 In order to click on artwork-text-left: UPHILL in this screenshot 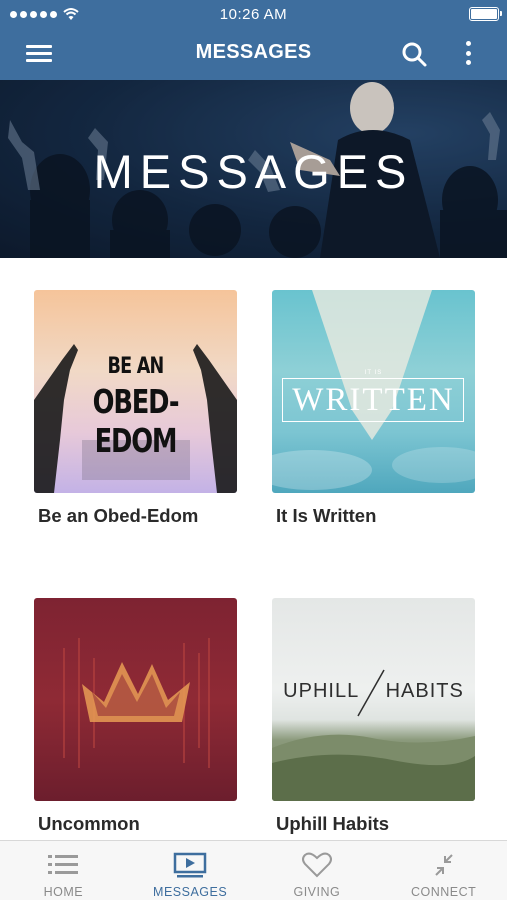, I will do `click(321, 691)`.